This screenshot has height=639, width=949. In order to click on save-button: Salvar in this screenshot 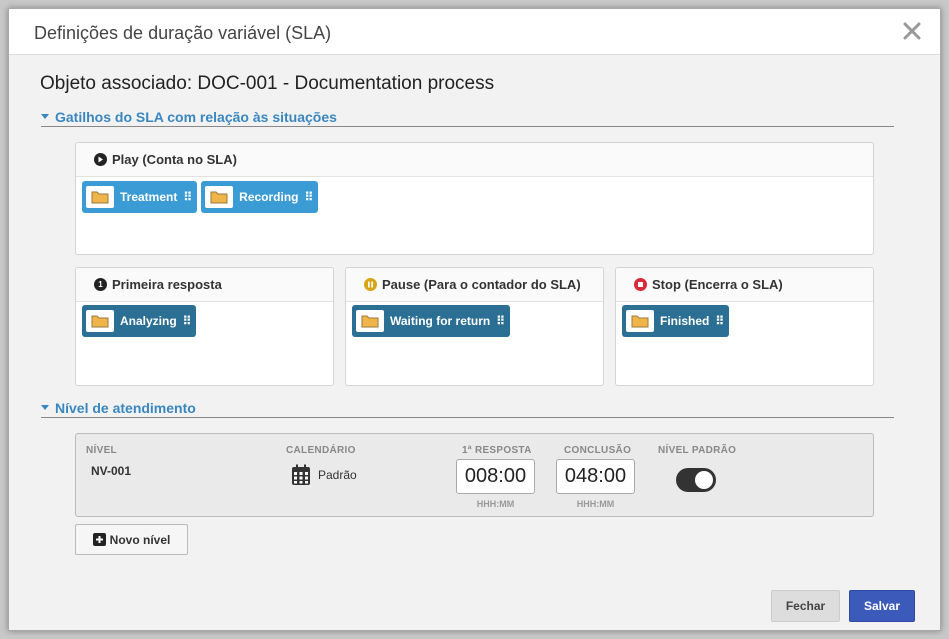, I will do `click(882, 606)`.